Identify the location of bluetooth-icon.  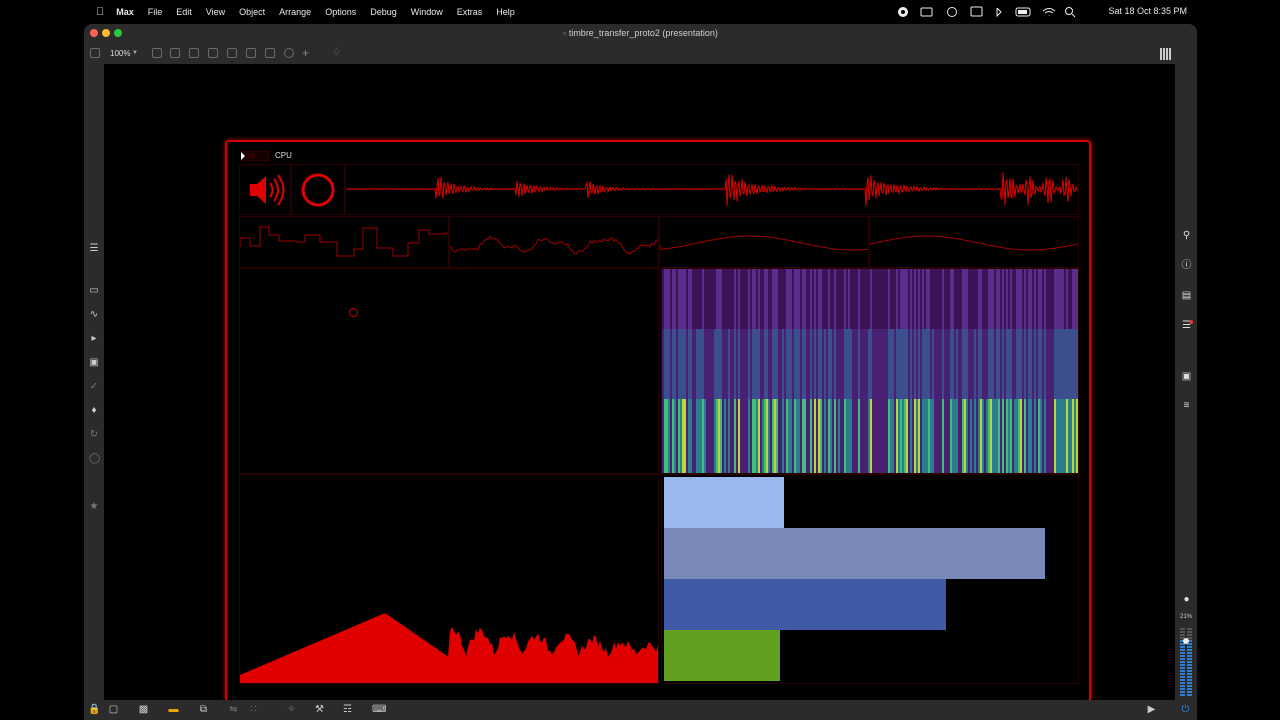
(999, 12).